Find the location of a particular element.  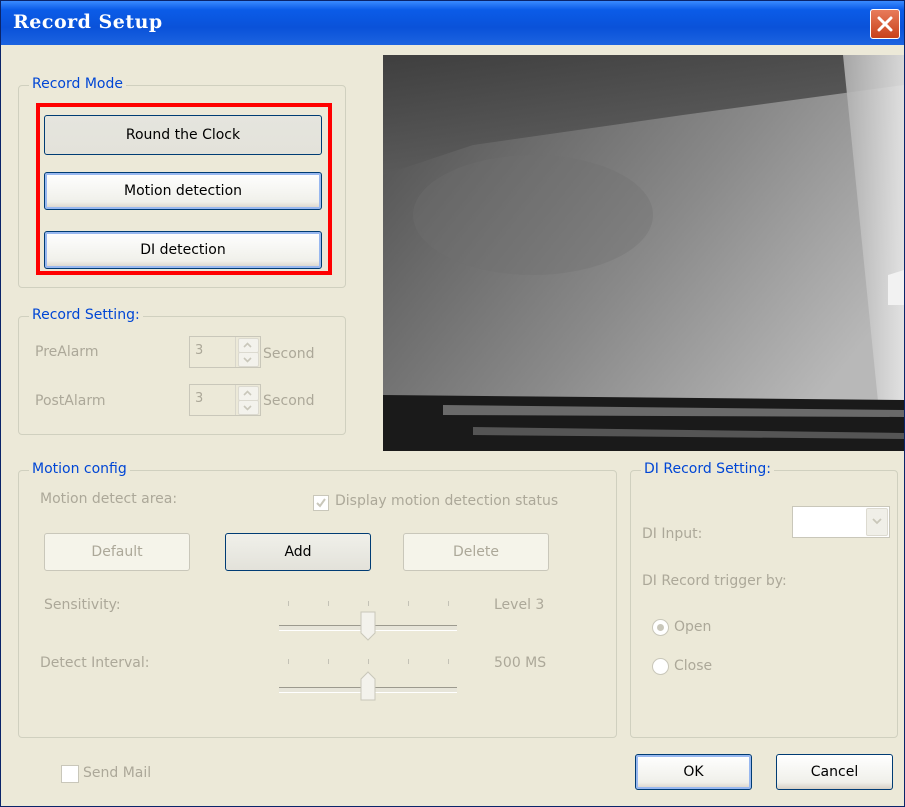

di-detection-button: DI detection is located at coordinates (183, 250).